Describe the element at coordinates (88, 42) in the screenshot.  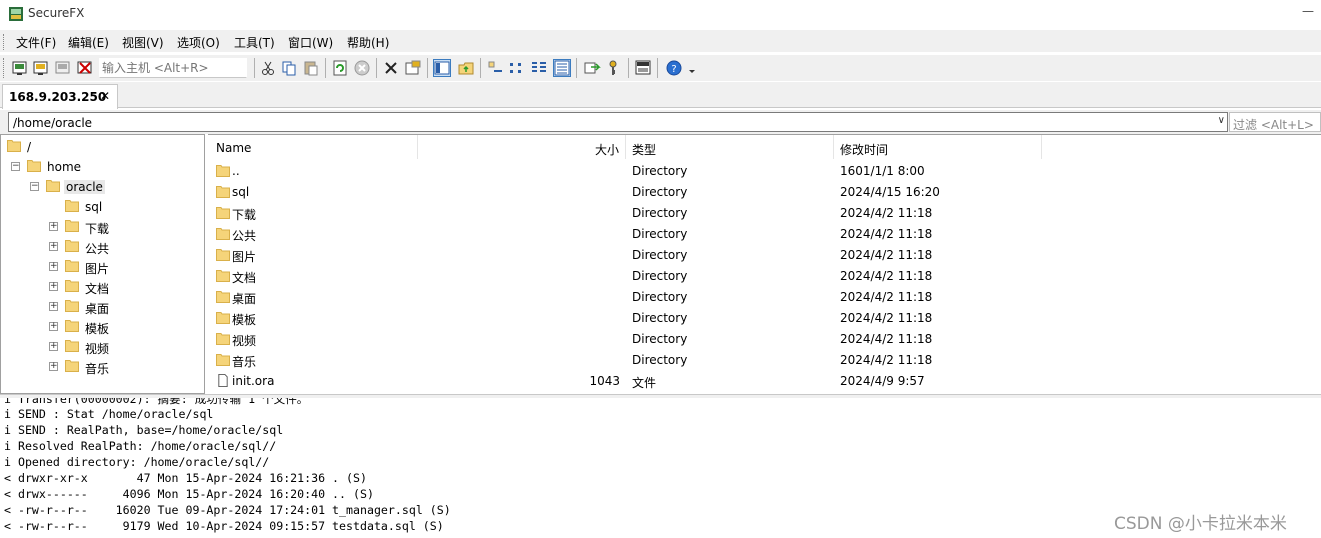
I see `menu-edit: 编辑(E)` at that location.